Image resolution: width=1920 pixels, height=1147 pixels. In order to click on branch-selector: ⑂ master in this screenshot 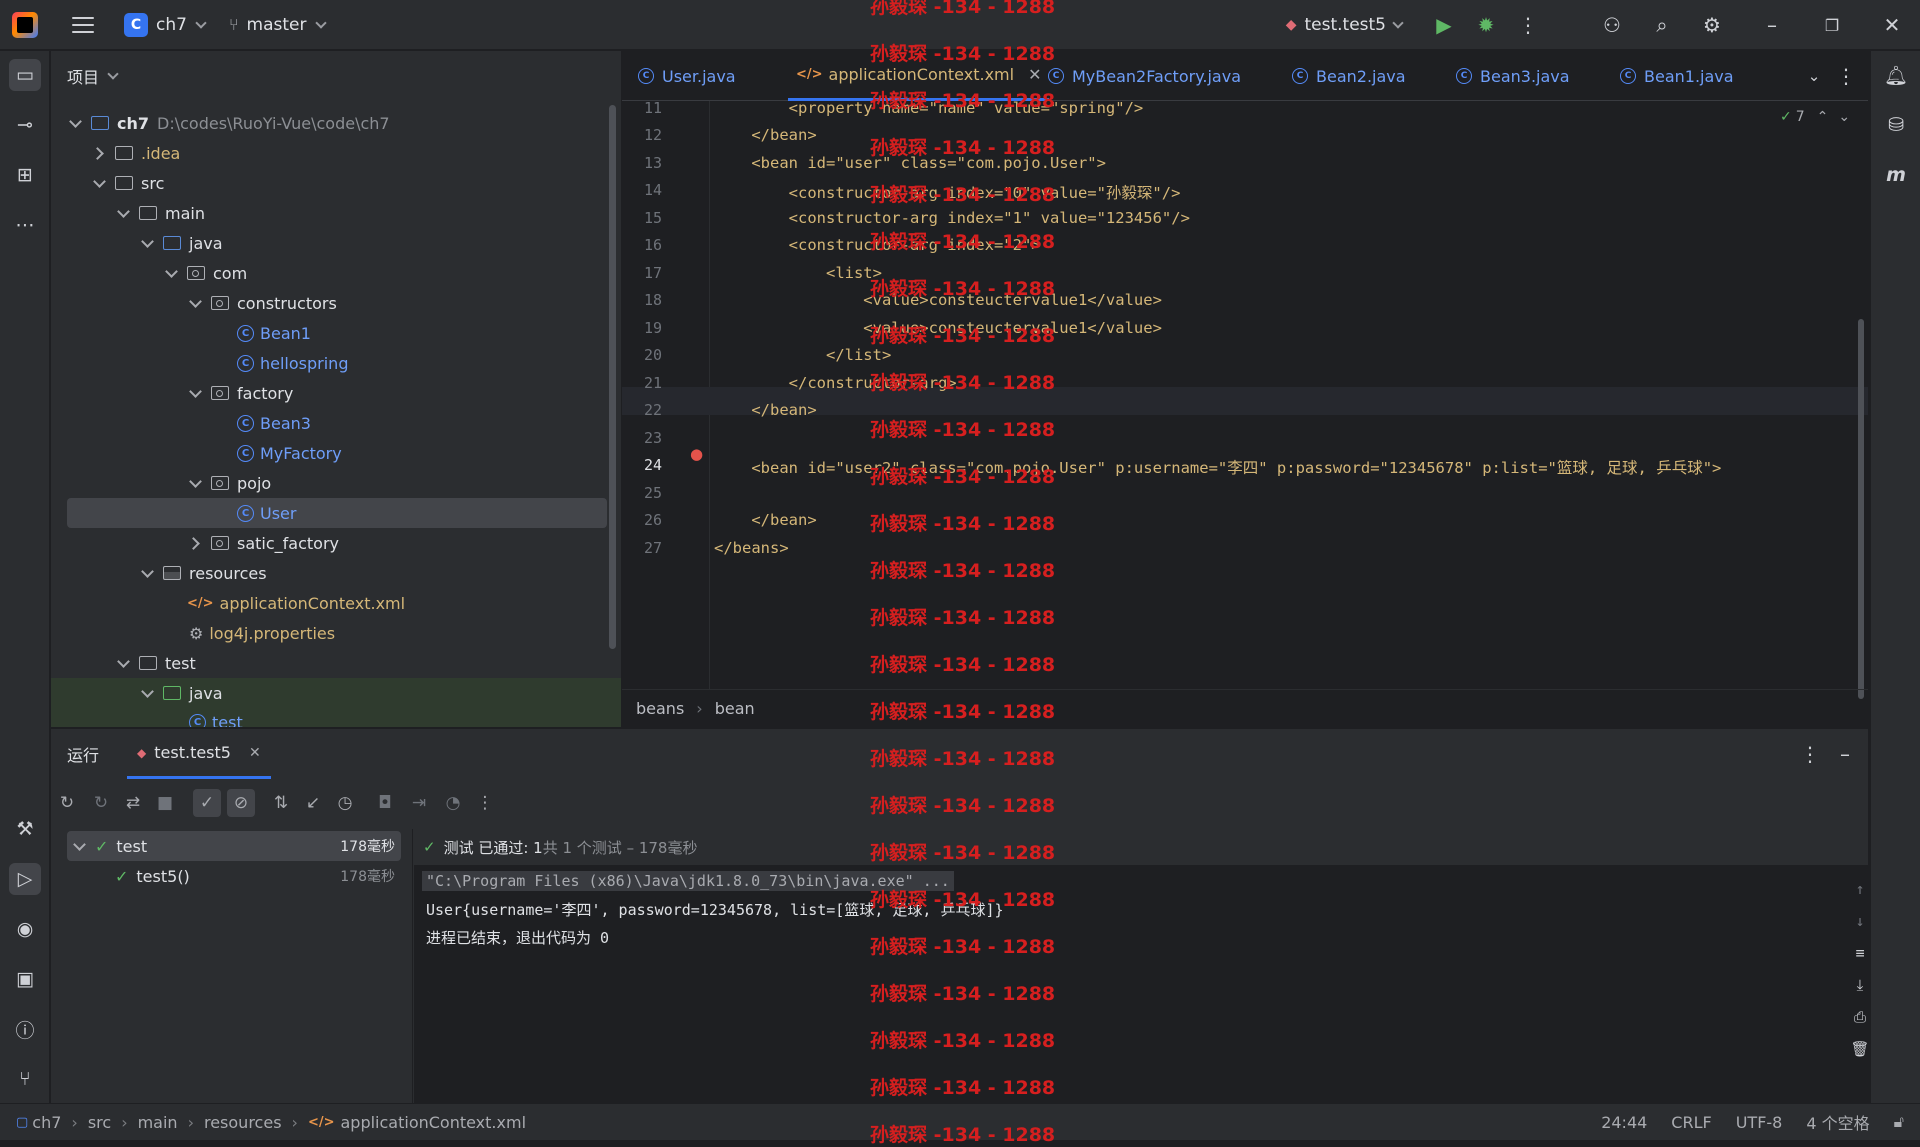, I will do `click(282, 25)`.